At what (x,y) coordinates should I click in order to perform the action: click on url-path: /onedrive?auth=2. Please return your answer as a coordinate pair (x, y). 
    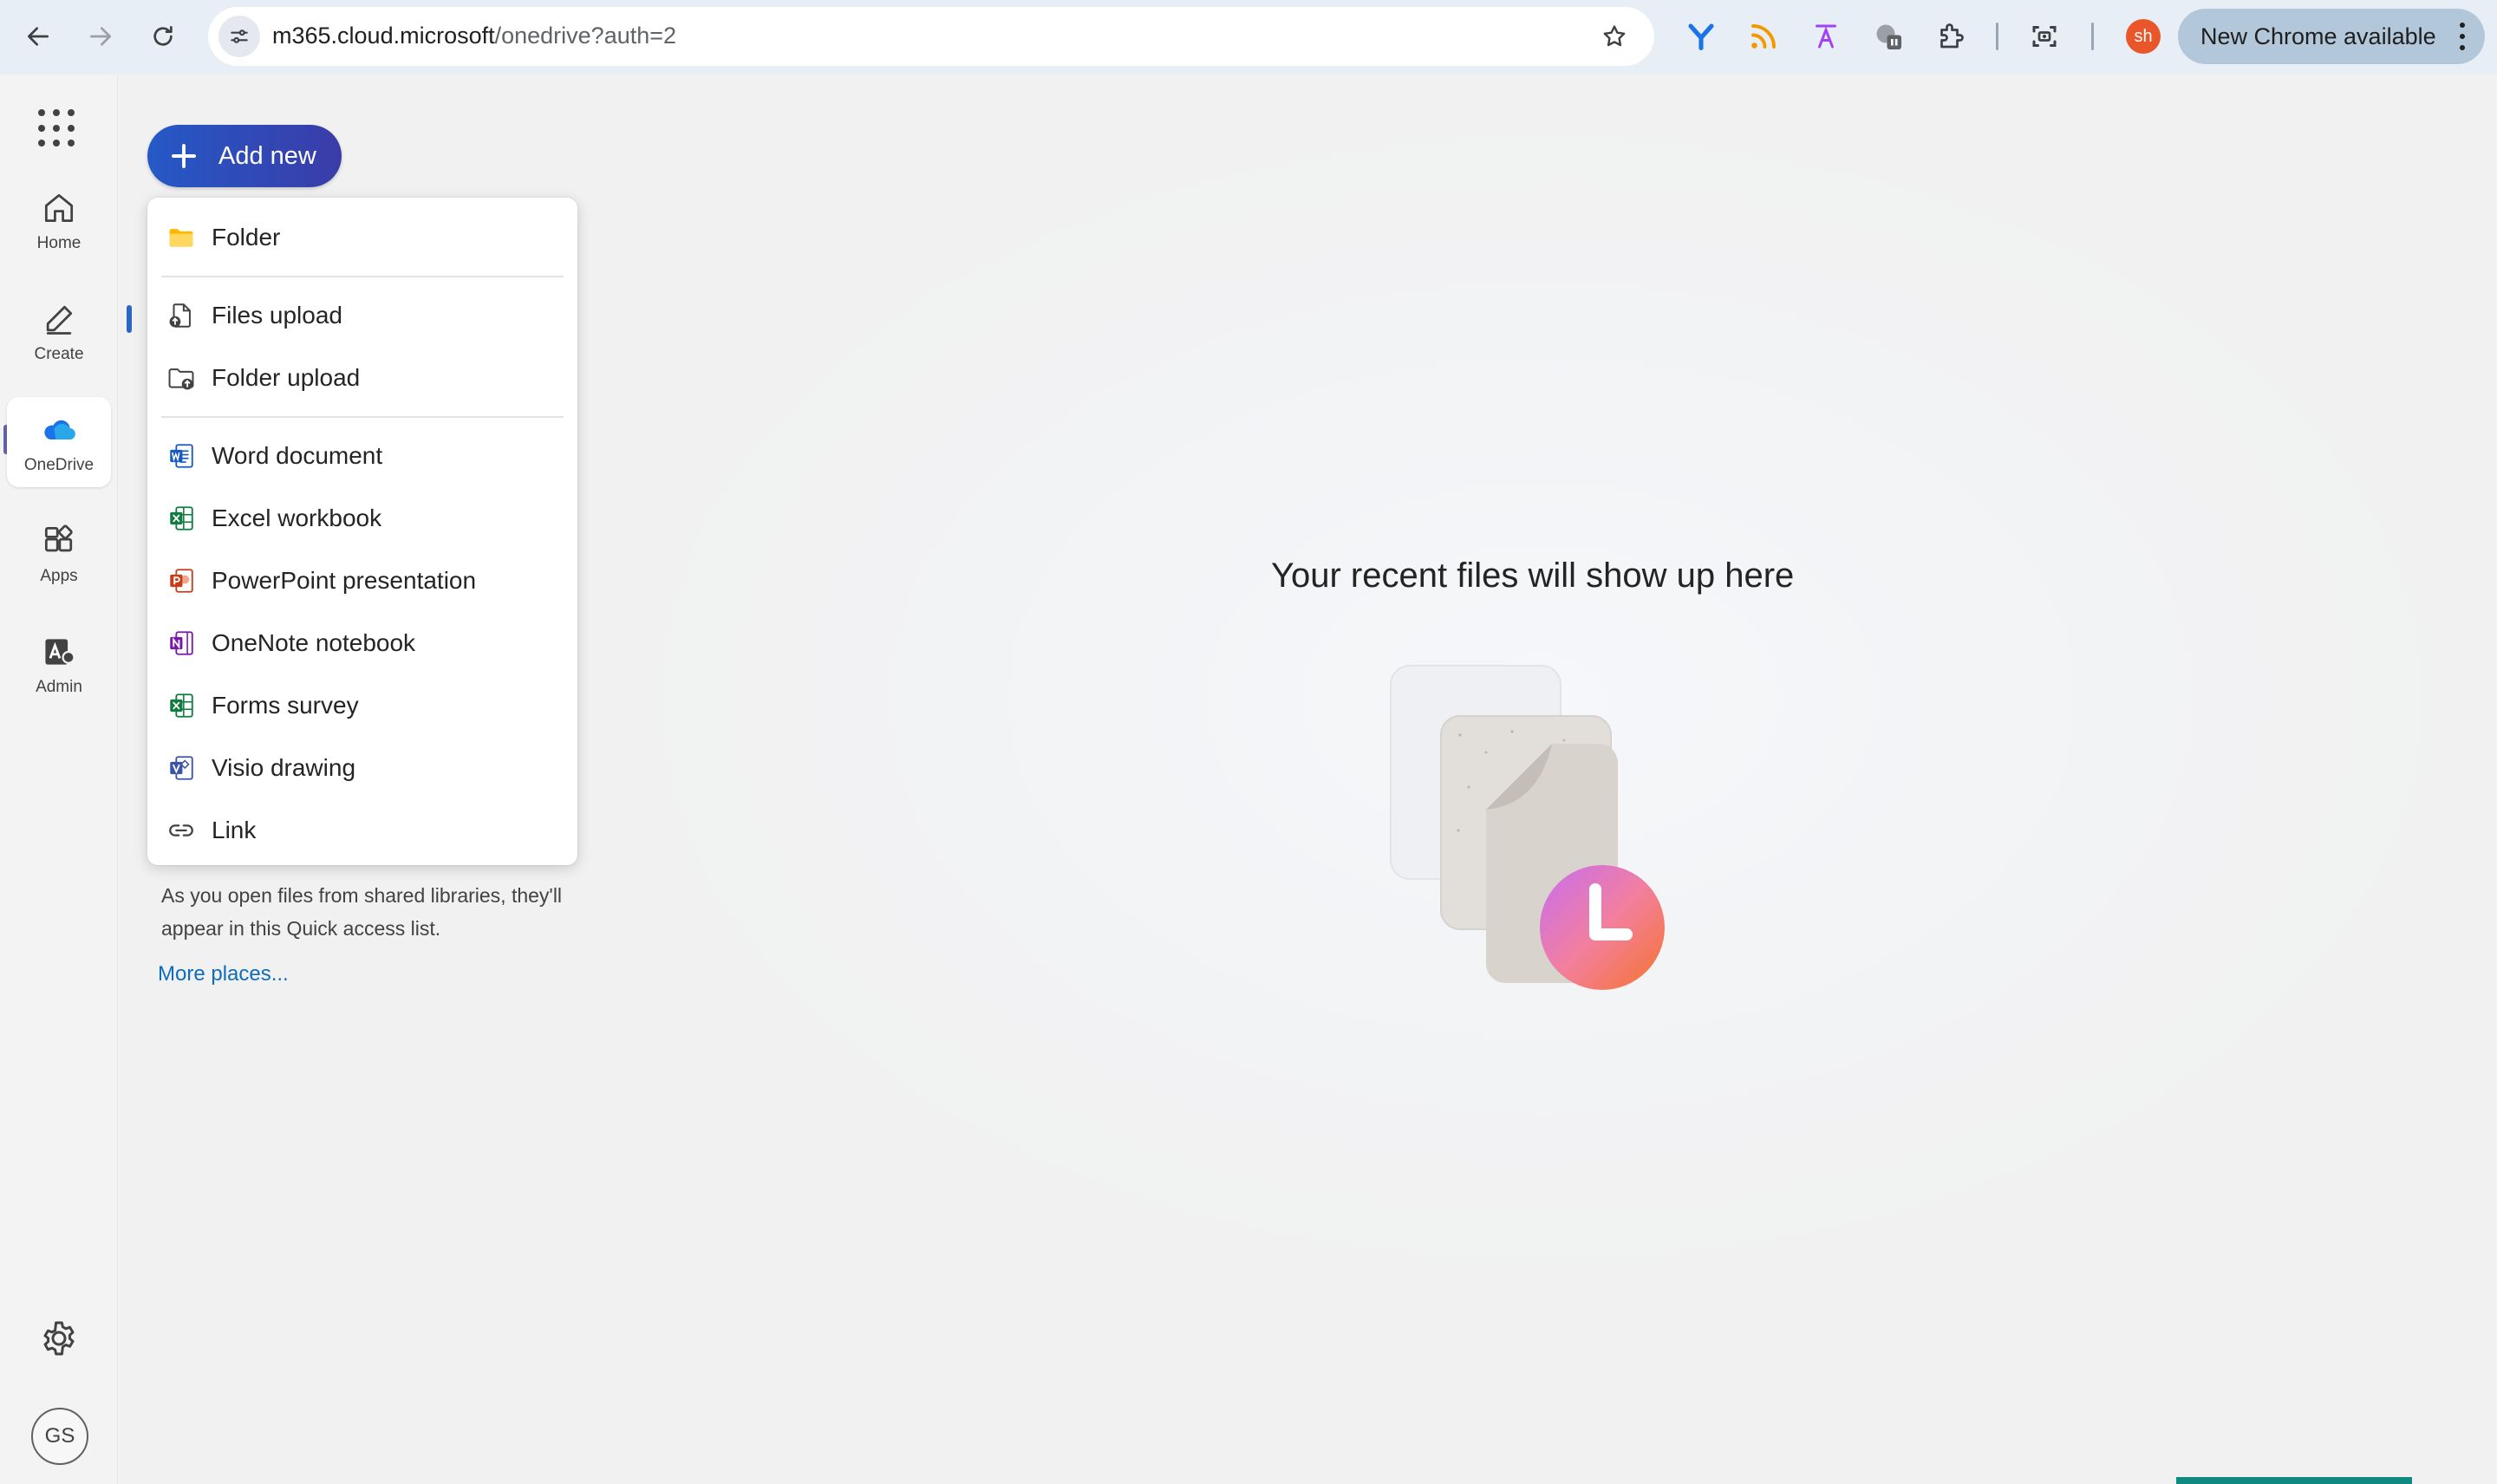
    Looking at the image, I should click on (585, 36).